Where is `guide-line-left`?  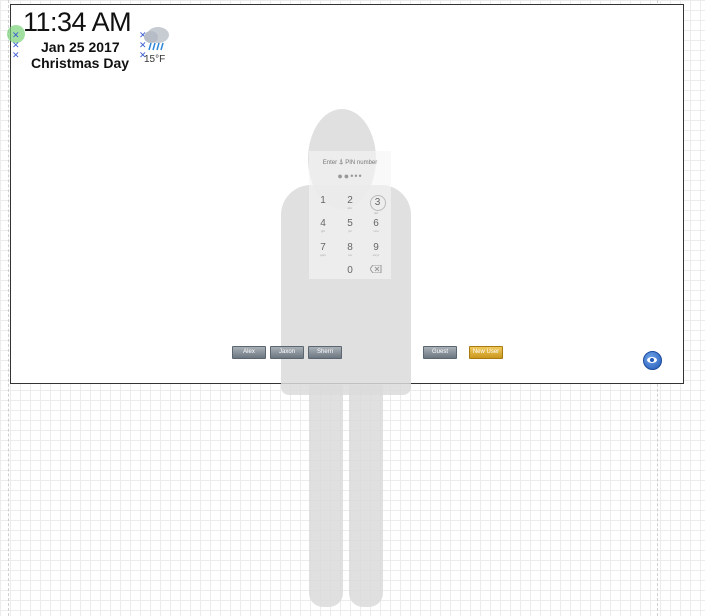
guide-line-left is located at coordinates (8, 308).